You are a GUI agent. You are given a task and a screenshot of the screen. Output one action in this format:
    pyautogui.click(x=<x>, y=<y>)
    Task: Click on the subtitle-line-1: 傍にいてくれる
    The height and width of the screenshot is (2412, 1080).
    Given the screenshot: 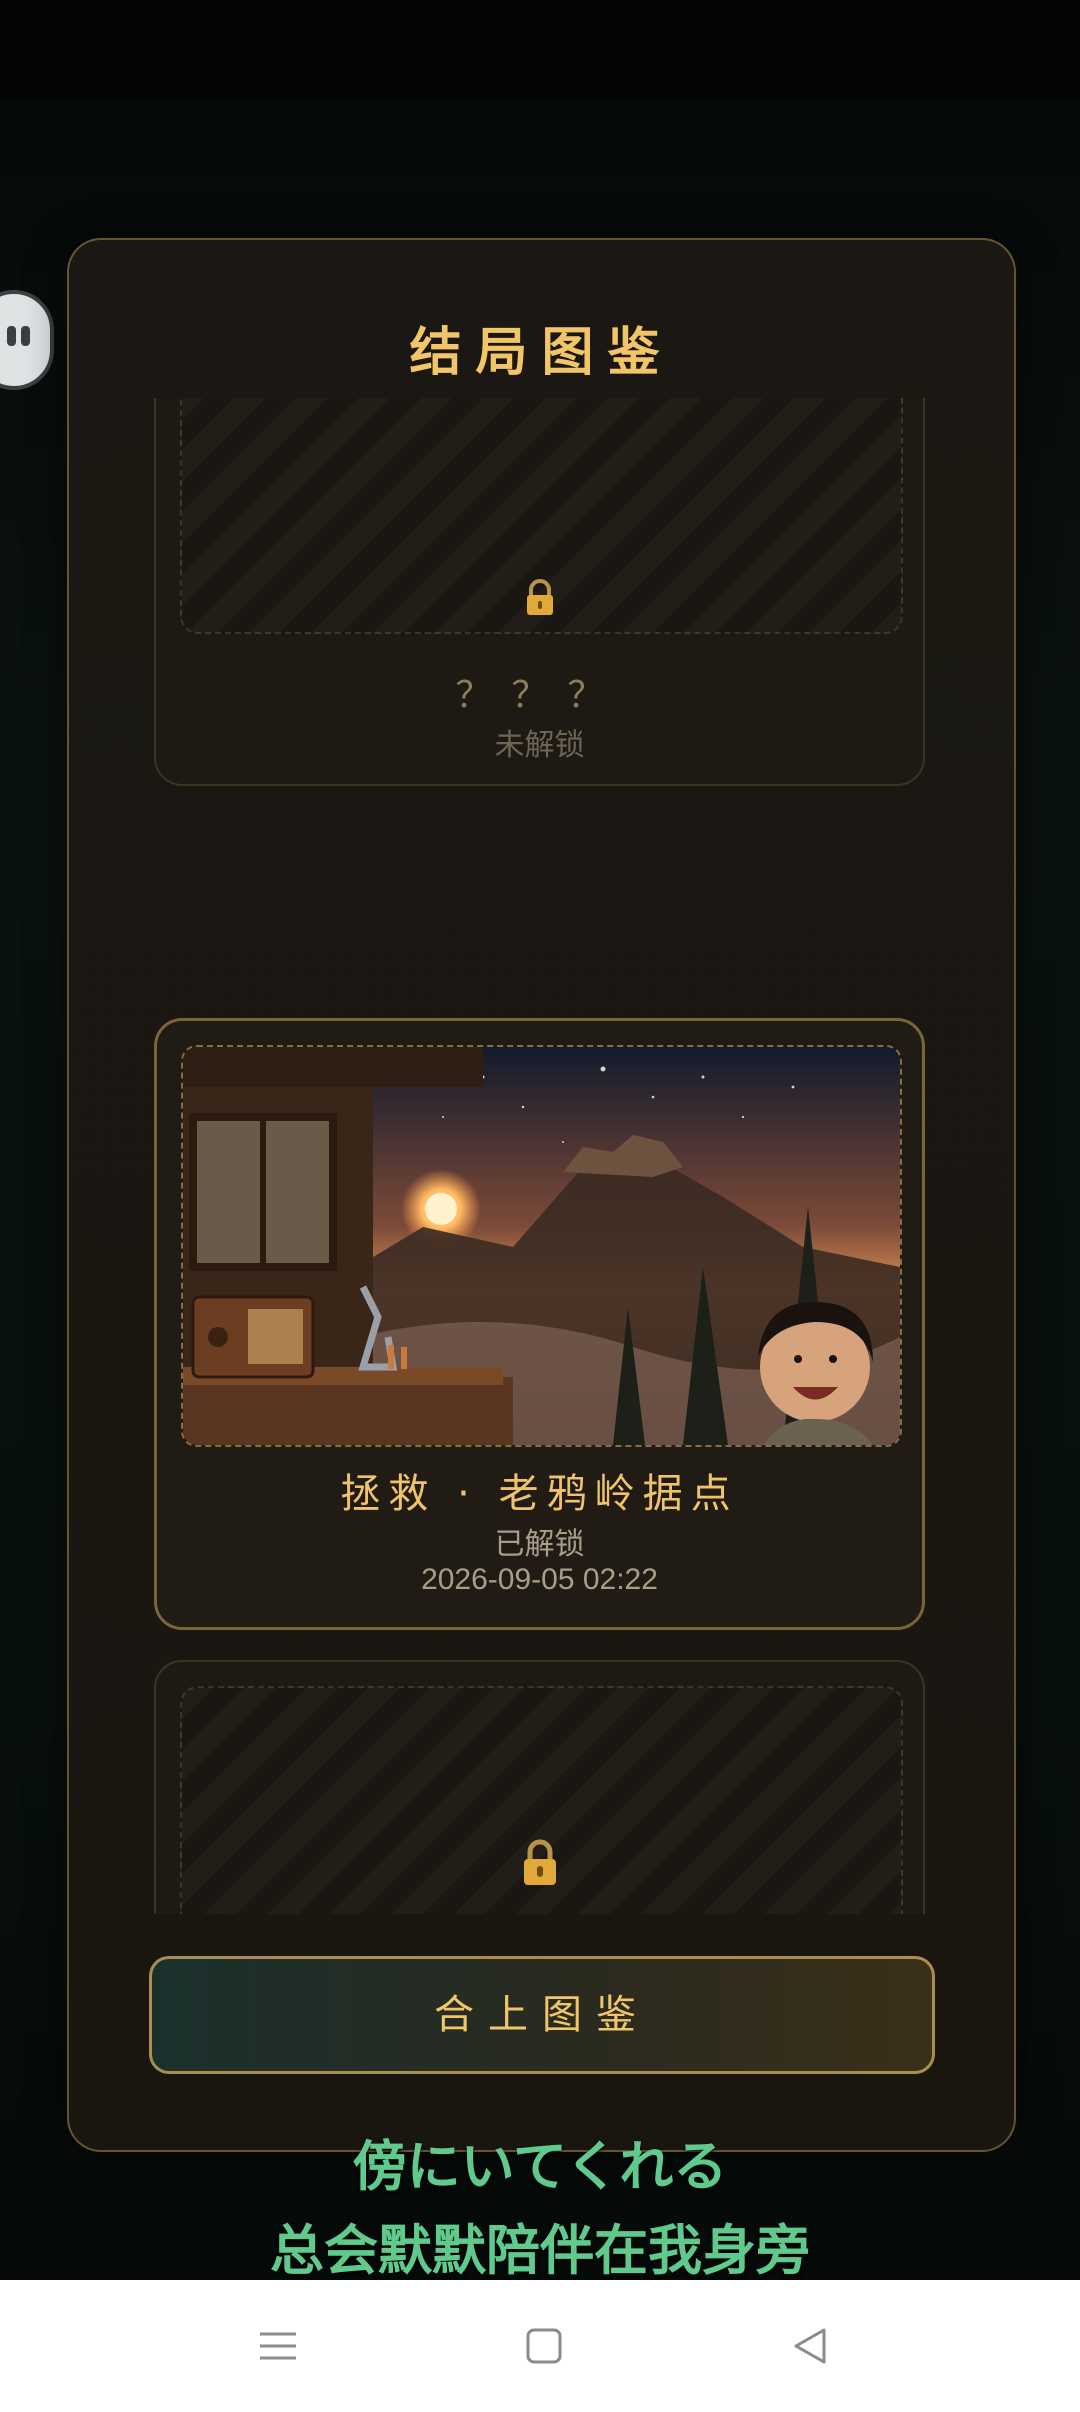 What is the action you would take?
    pyautogui.click(x=540, y=2166)
    